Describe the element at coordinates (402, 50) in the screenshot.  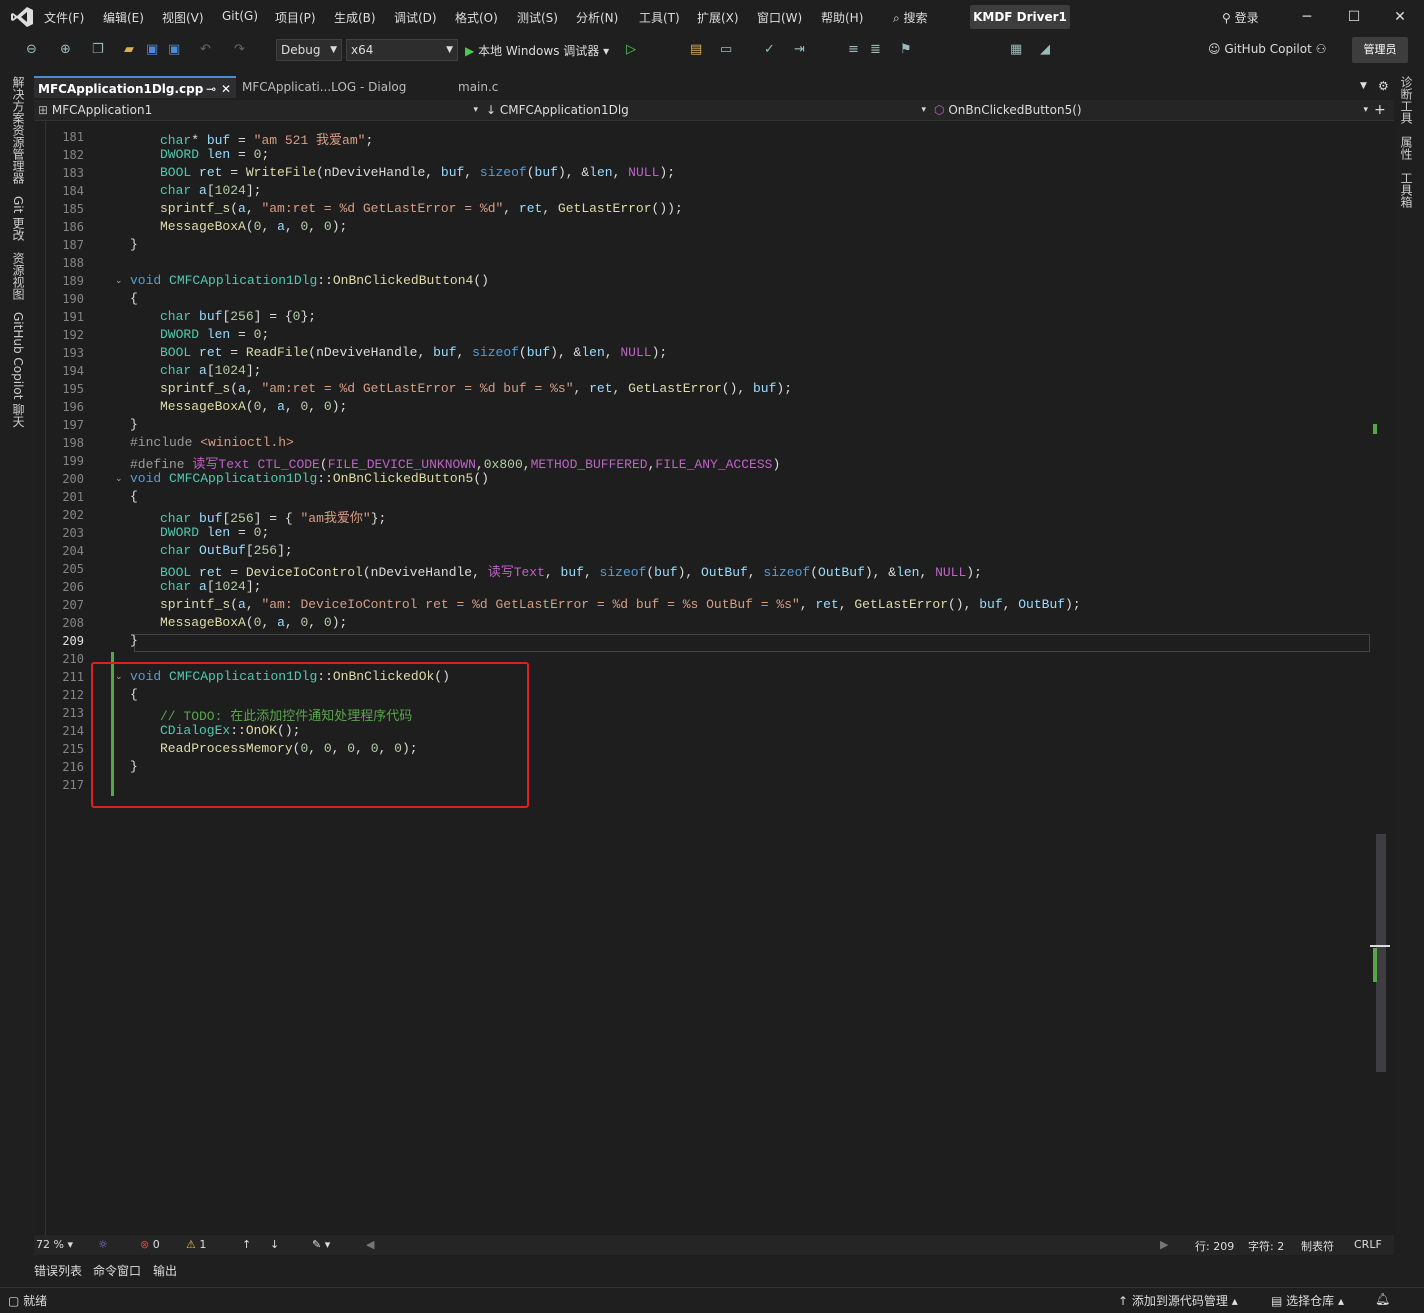
I see `platform-dropdown: x64 ▼` at that location.